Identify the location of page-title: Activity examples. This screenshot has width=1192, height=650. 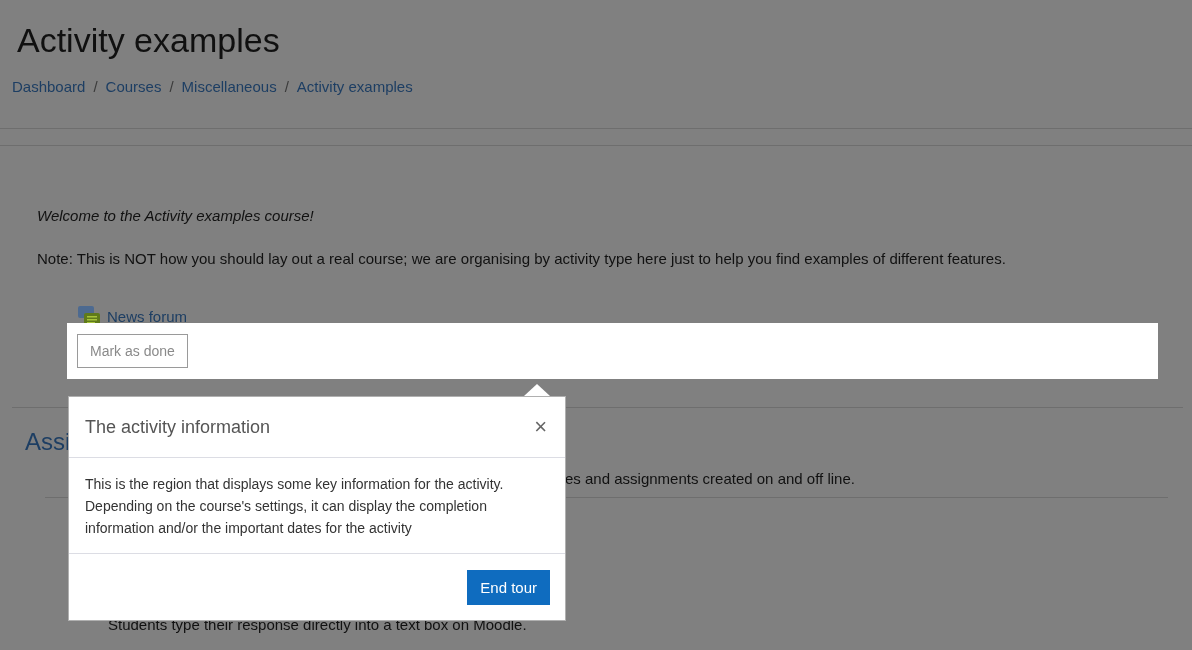
(149, 40).